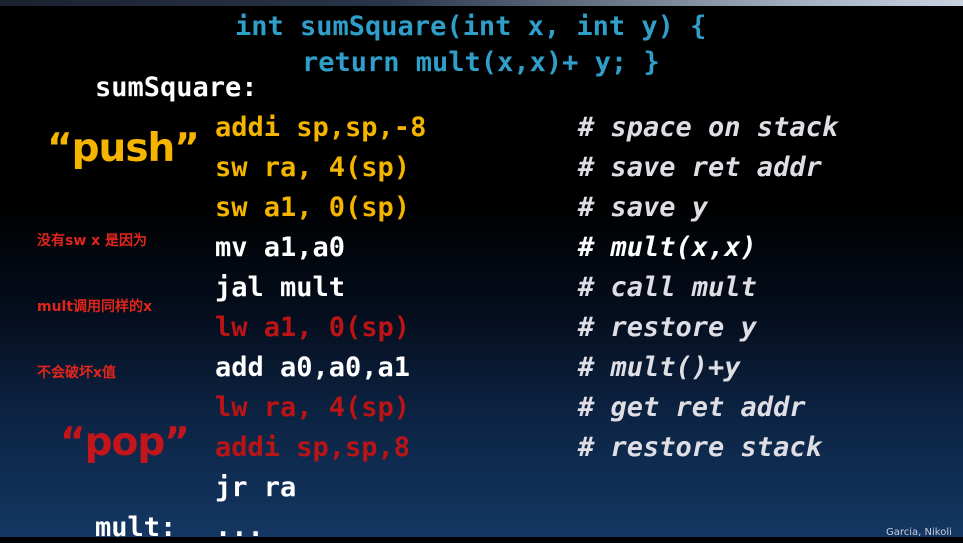 Image resolution: width=963 pixels, height=543 pixels. Describe the element at coordinates (667, 327) in the screenshot. I see `comment-restore-y: # restore y` at that location.